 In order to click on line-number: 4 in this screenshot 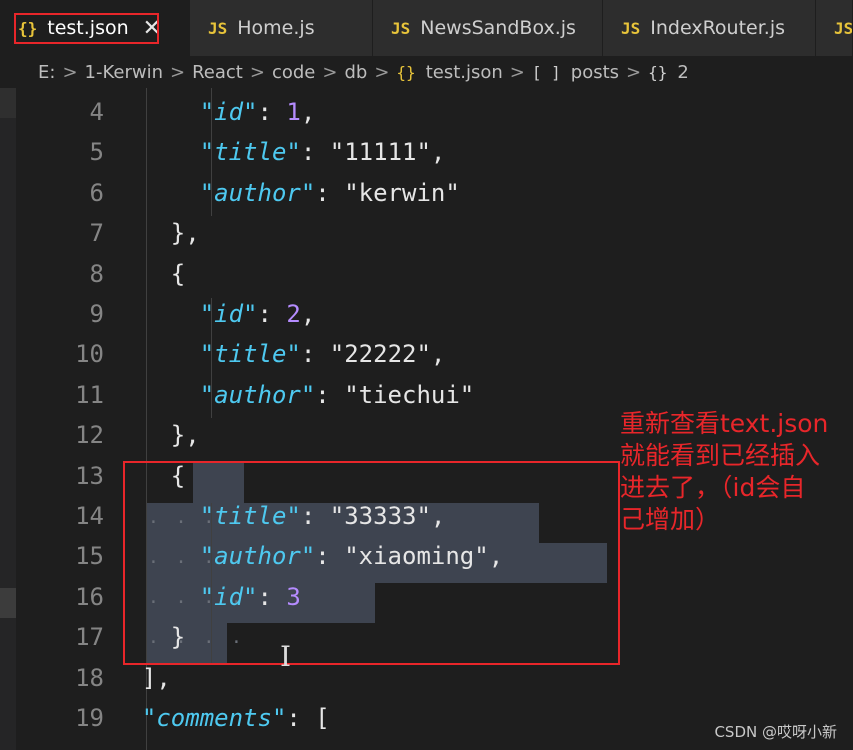, I will do `click(96, 112)`.